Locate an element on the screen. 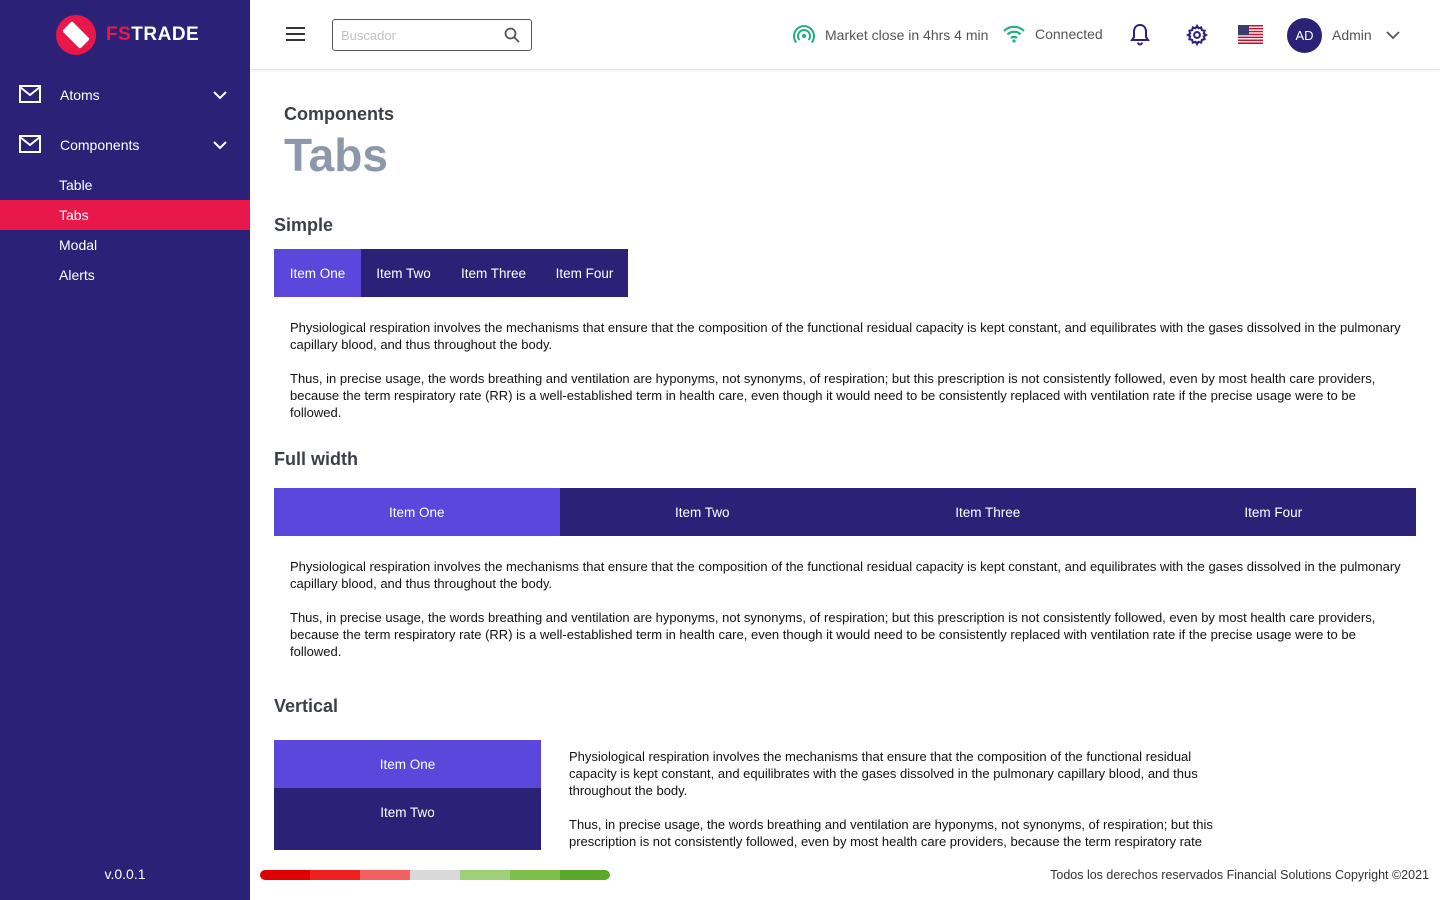 Image resolution: width=1440 pixels, height=900 pixels. market-status-text: Market close in 4hrs 4 min is located at coordinates (907, 35).